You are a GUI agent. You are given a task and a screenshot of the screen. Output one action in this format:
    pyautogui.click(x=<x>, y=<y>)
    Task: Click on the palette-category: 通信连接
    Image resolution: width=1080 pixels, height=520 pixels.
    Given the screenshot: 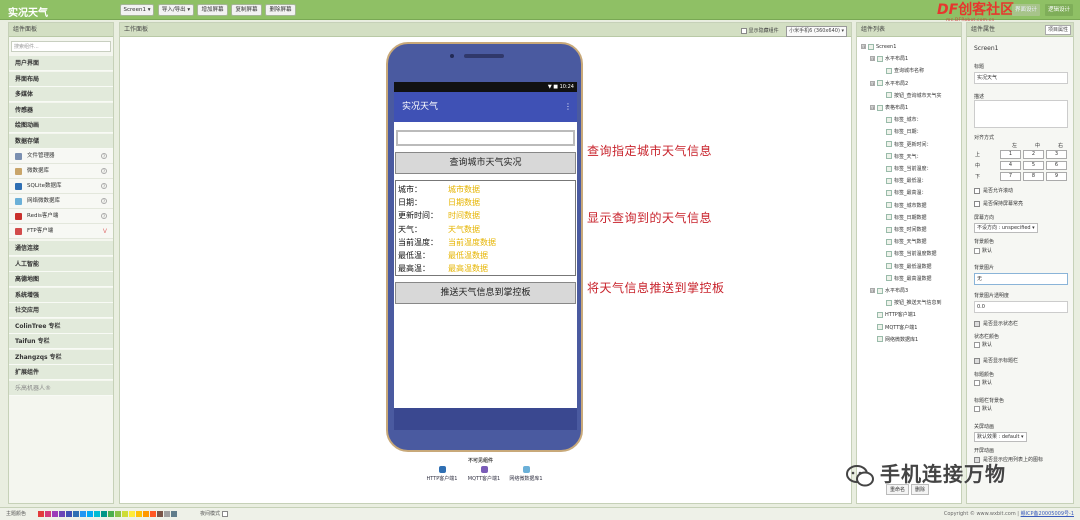 What is the action you would take?
    pyautogui.click(x=61, y=248)
    